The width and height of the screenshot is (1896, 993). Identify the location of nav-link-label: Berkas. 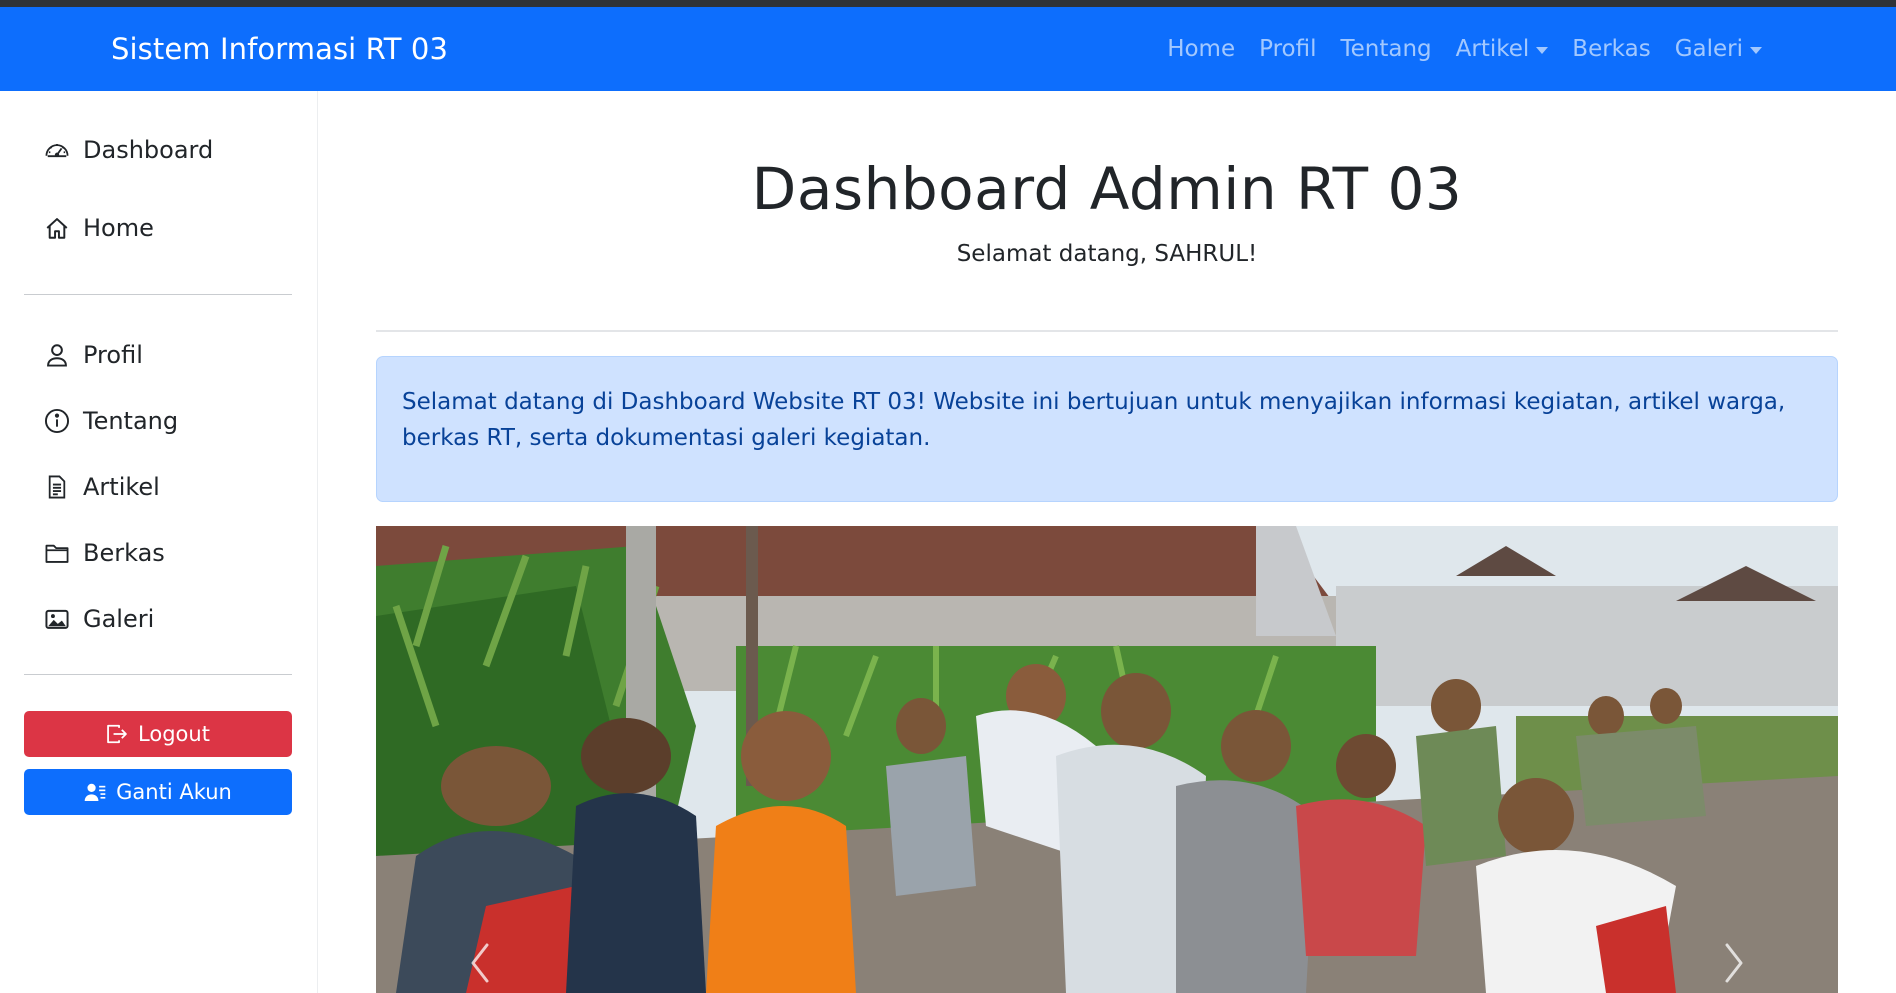
(1611, 49).